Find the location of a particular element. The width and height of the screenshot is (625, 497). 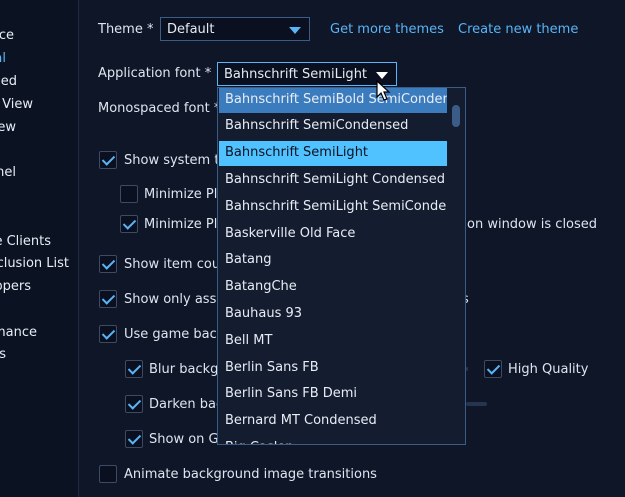

show-on-checkbox is located at coordinates (134, 439).